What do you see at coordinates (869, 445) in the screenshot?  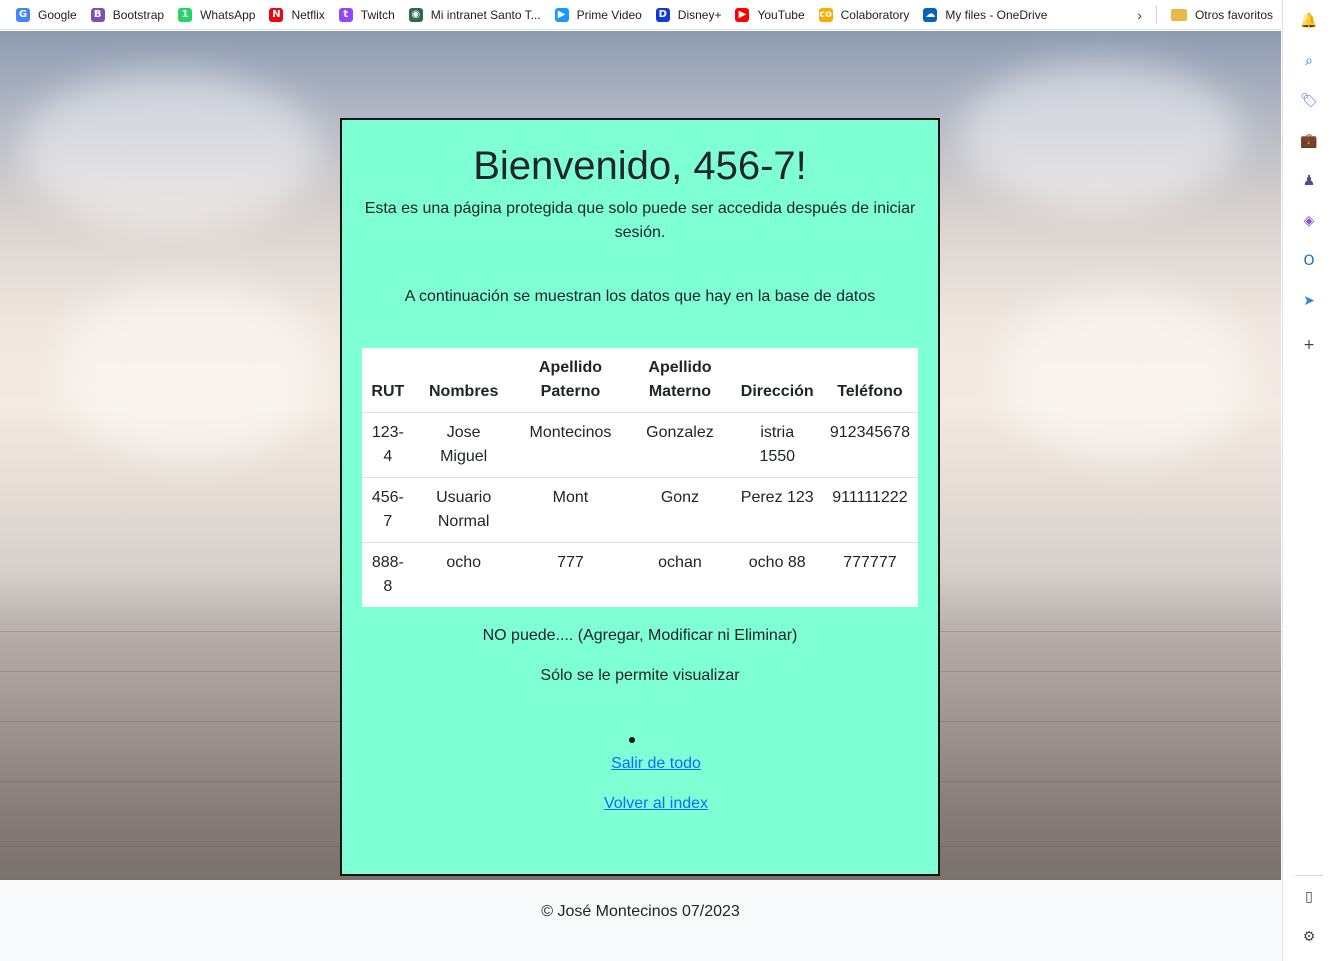 I see `table-cell: 912345678` at bounding box center [869, 445].